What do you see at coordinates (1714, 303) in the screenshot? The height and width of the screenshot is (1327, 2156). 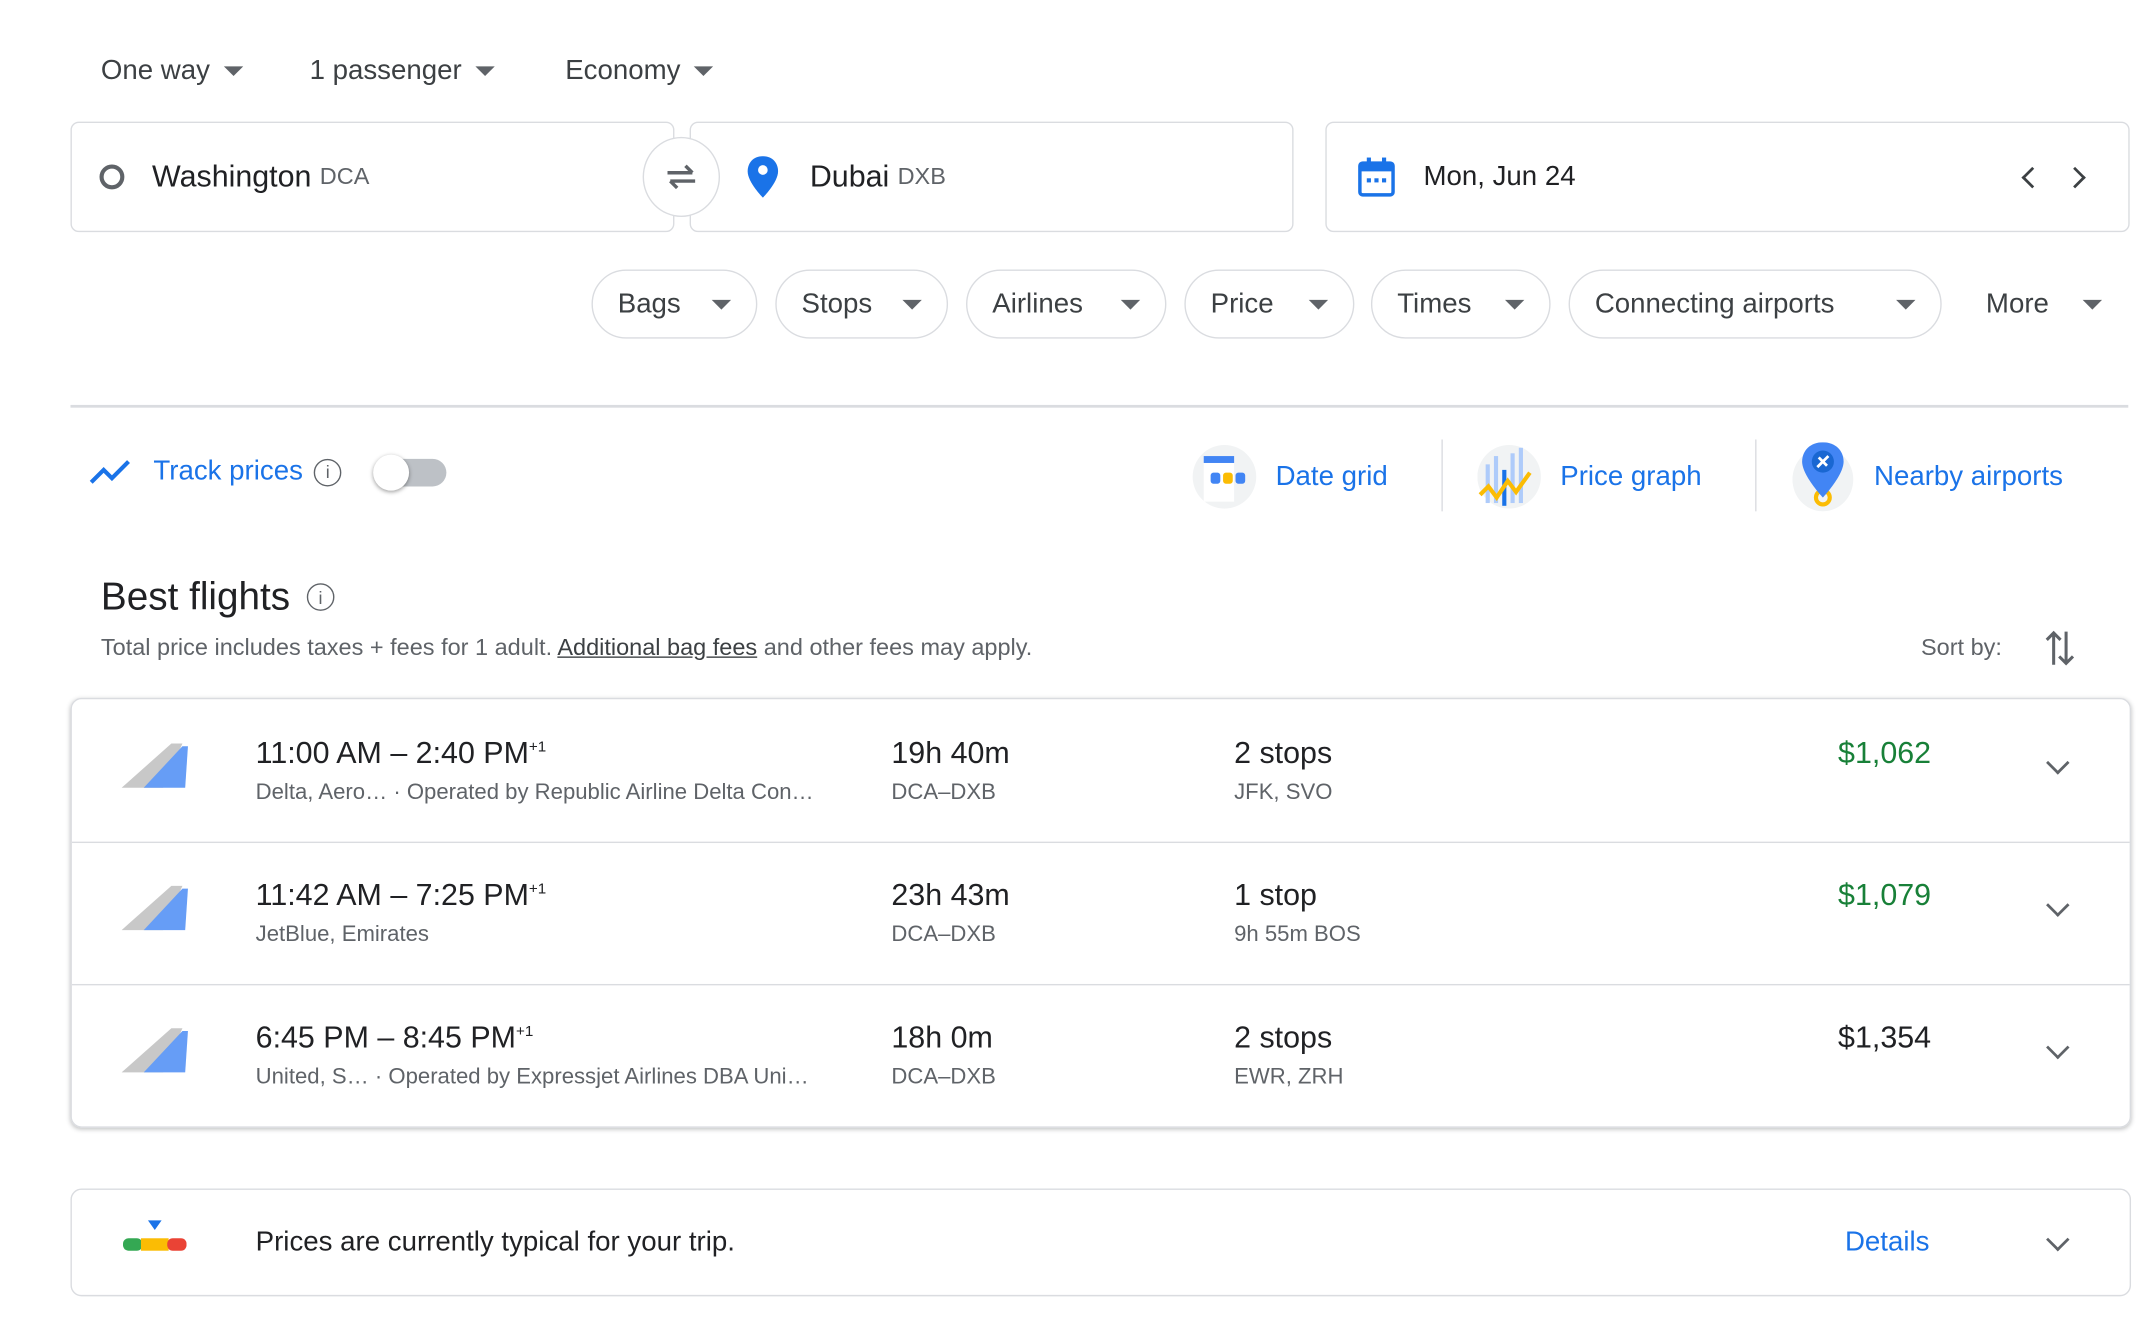 I see `filter-label: Connecting airports` at bounding box center [1714, 303].